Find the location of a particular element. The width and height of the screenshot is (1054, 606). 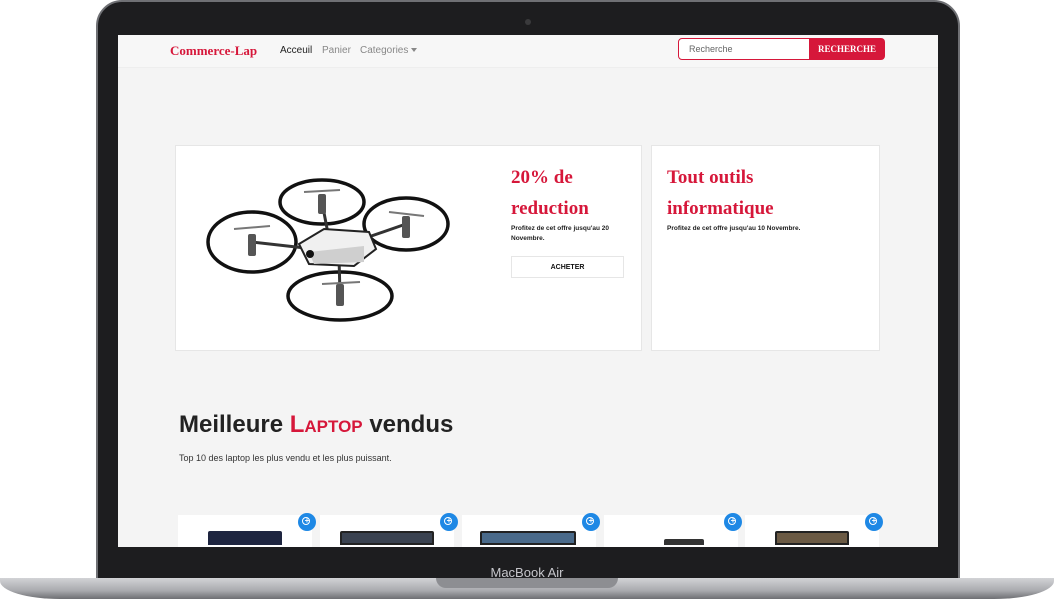

section-title: Meilleure Laptop vendus is located at coordinates (316, 425).